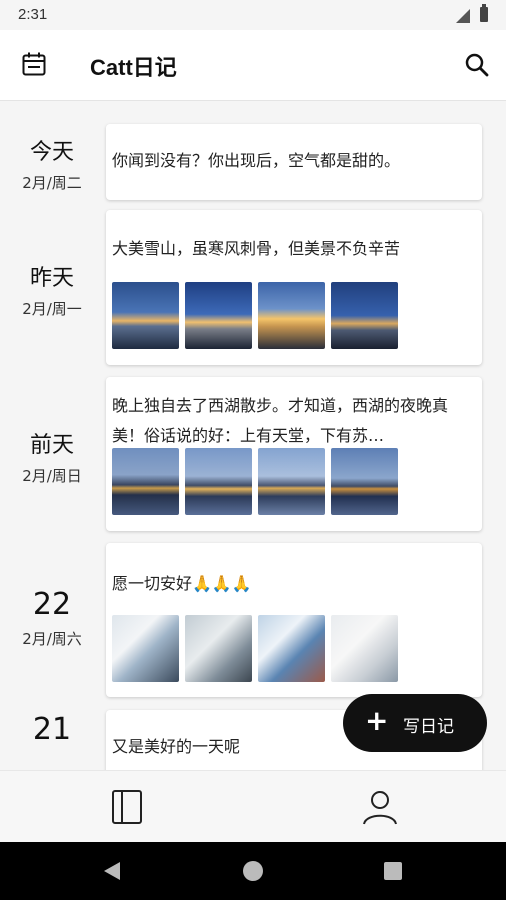  What do you see at coordinates (256, 248) in the screenshot?
I see `entry-text: 大美雪山，虽寒风刺骨，但美景不负辛苦` at bounding box center [256, 248].